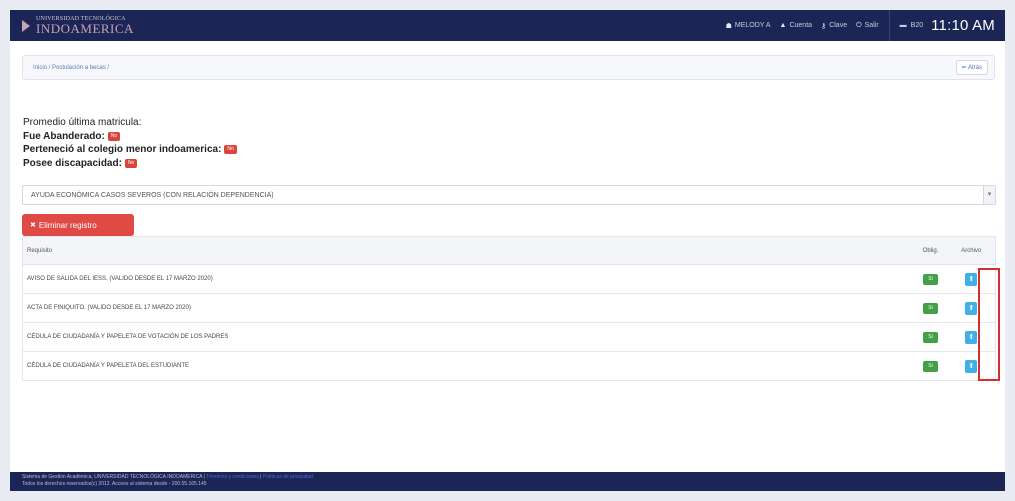 The height and width of the screenshot is (501, 1015). What do you see at coordinates (917, 25) in the screenshot?
I see `room-label: B20` at bounding box center [917, 25].